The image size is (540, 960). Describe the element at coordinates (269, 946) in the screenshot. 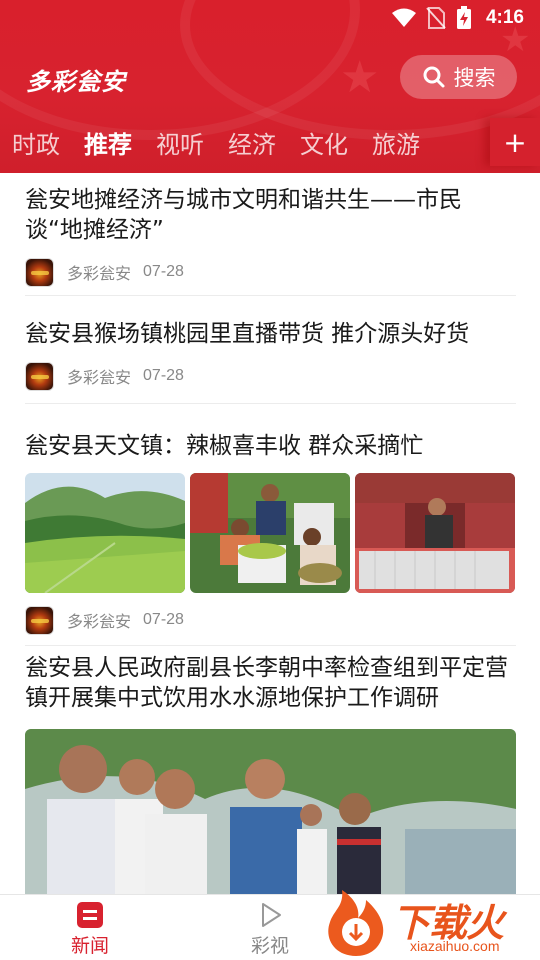

I see `nav-caishi-label: 彩视` at that location.